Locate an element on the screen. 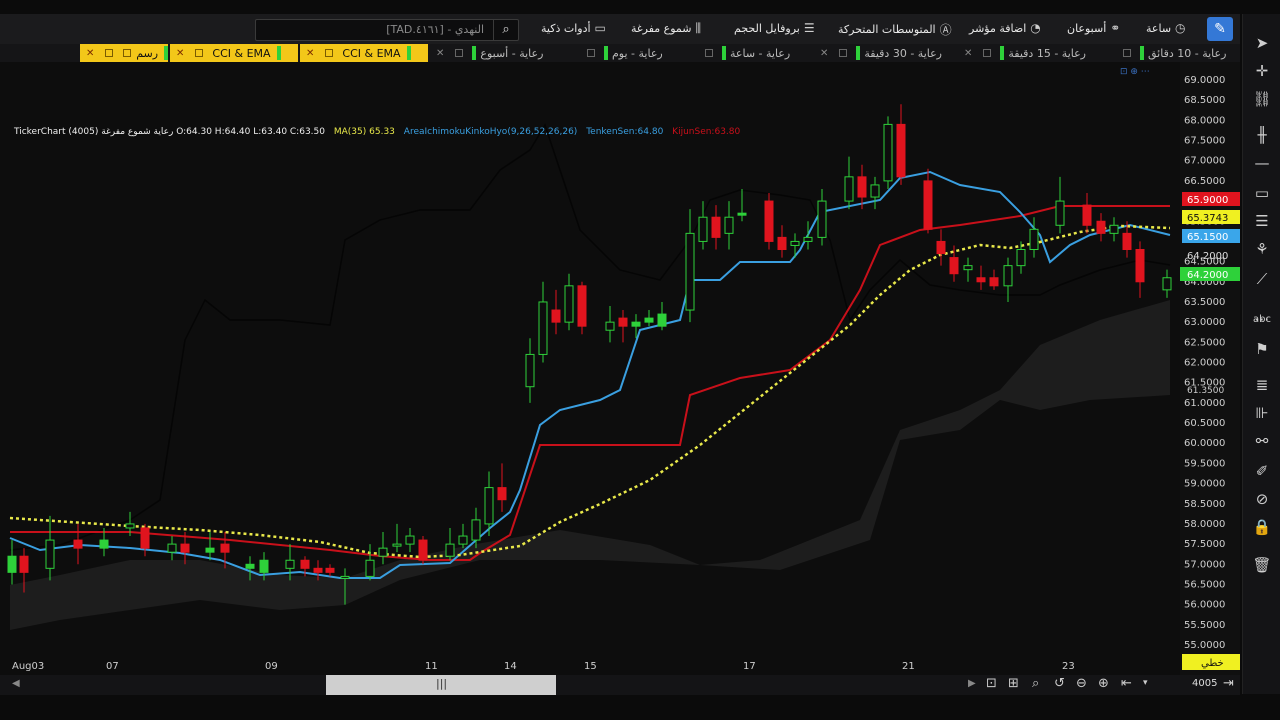 The width and height of the screenshot is (1280, 720). tab-day: رعاية - يوم is located at coordinates (640, 53).